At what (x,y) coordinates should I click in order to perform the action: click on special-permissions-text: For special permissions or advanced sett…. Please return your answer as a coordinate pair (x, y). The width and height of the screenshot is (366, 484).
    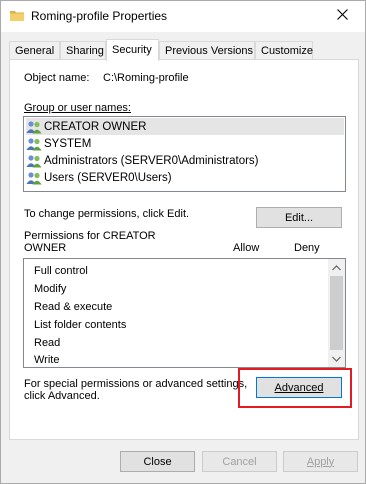
    Looking at the image, I should click on (136, 384).